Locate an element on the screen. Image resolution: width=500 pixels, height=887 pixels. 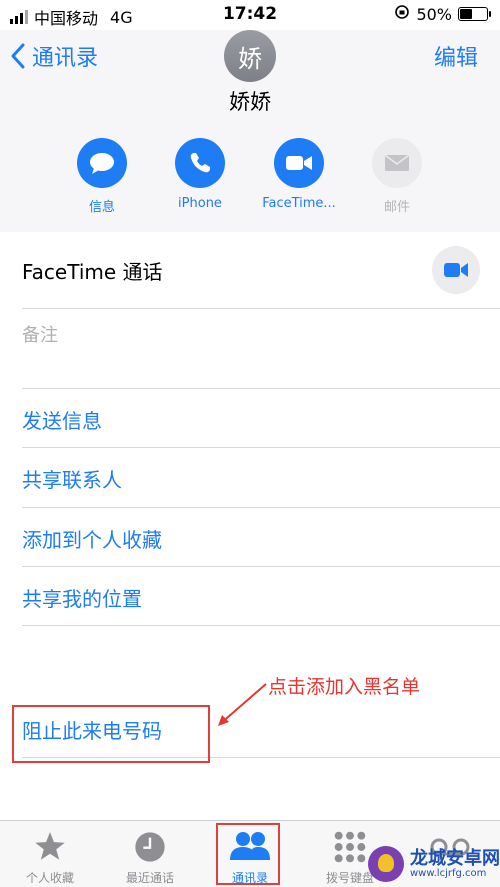
call-action-label: iPhone is located at coordinates (200, 203).